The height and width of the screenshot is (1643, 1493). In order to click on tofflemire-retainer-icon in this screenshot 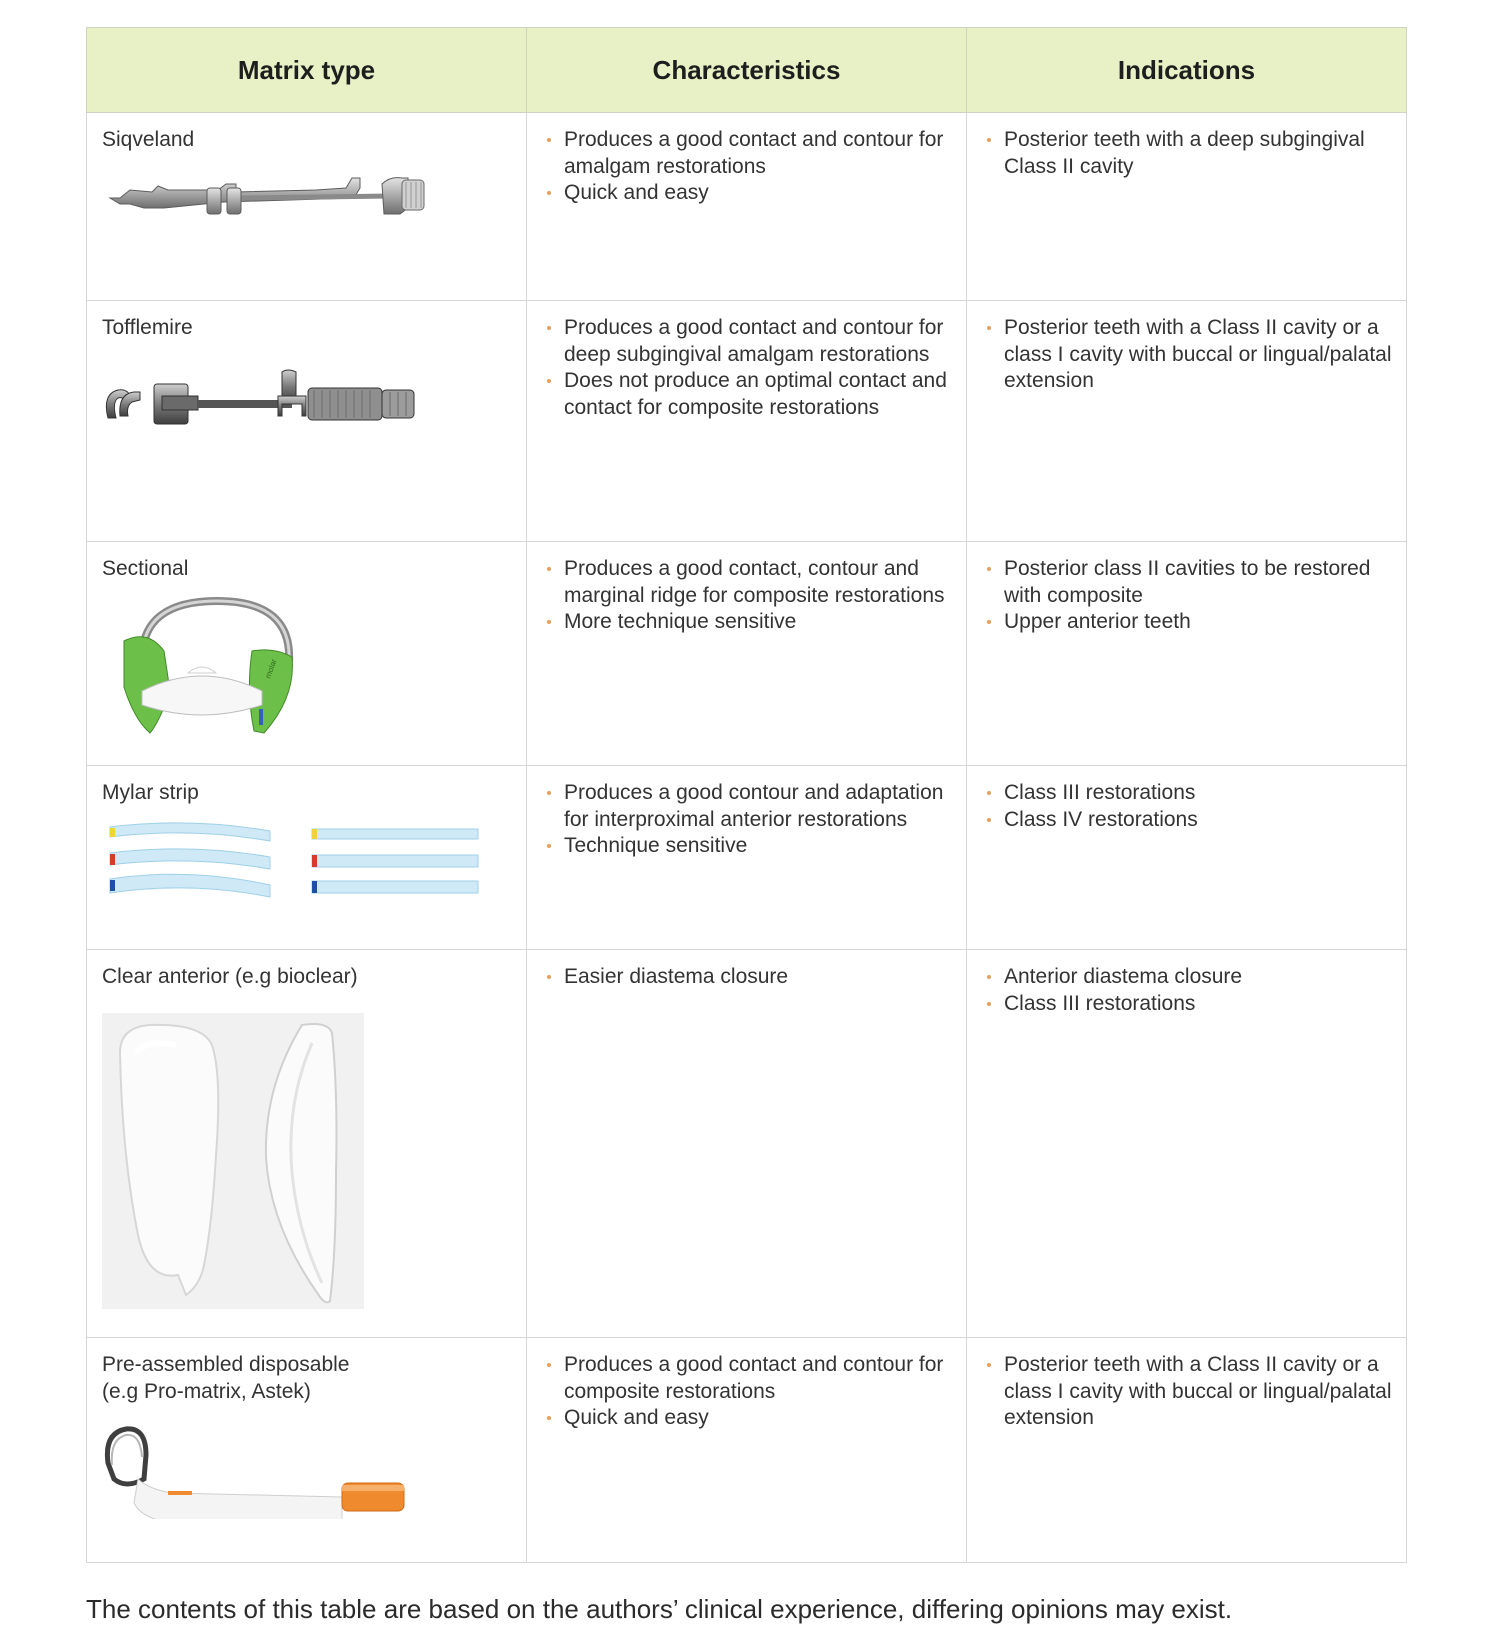, I will do `click(260, 396)`.